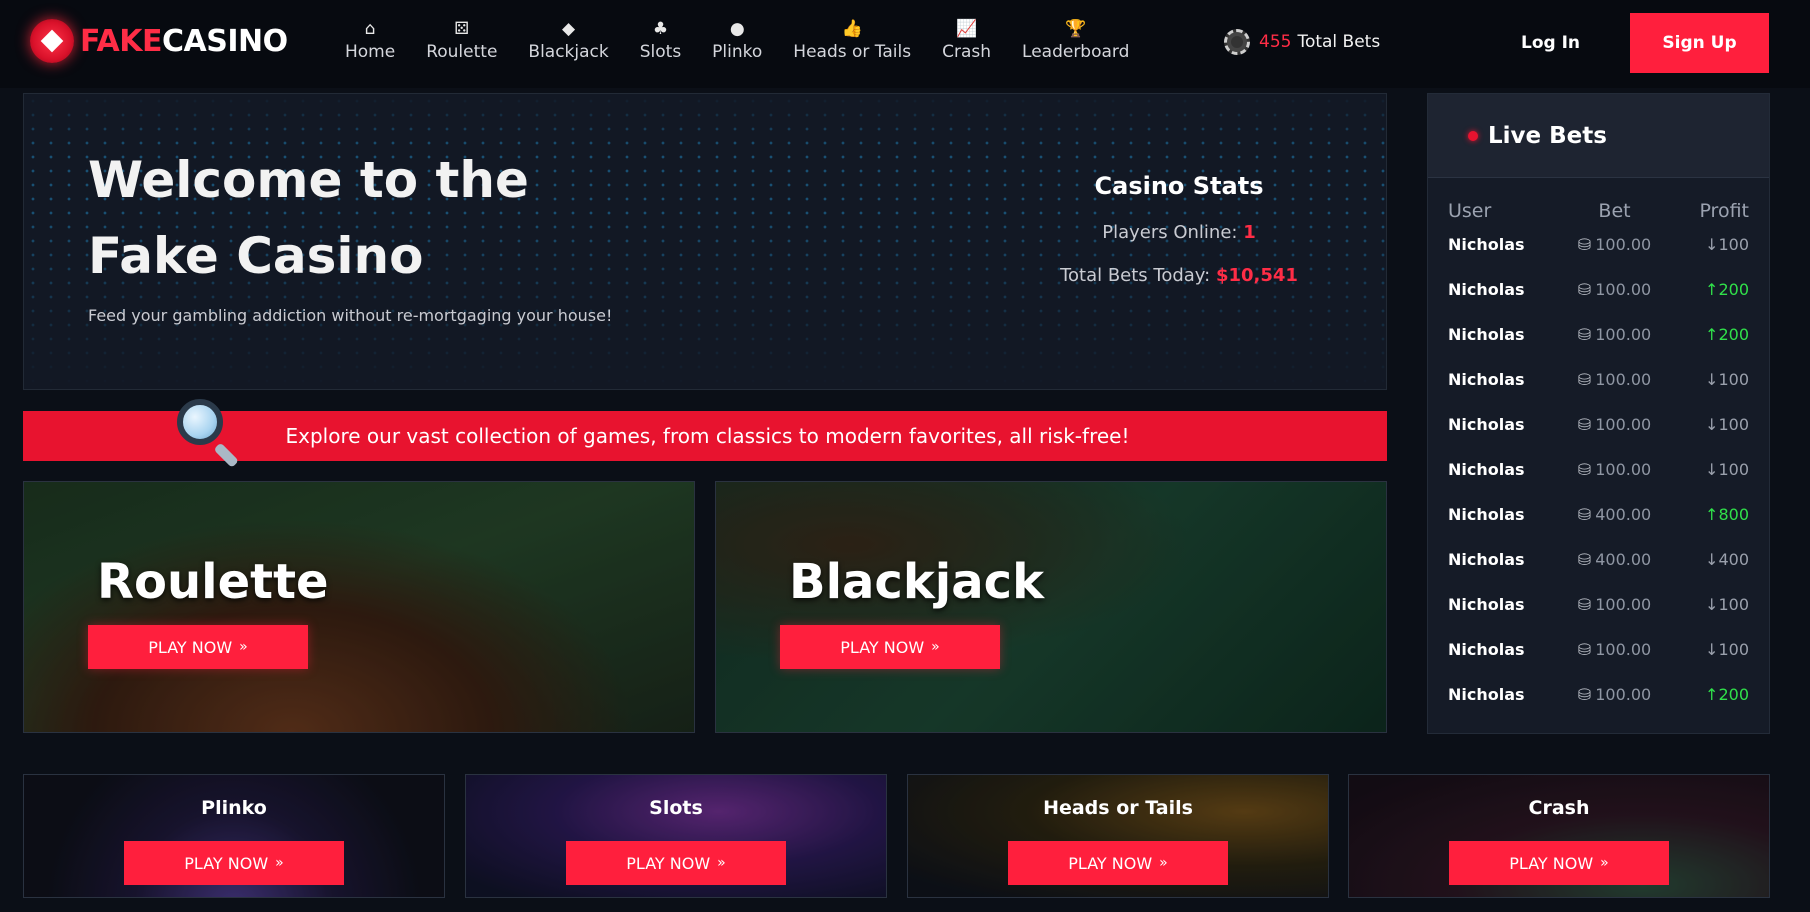 This screenshot has height=912, width=1810. What do you see at coordinates (1470, 211) in the screenshot?
I see `column-user: User` at bounding box center [1470, 211].